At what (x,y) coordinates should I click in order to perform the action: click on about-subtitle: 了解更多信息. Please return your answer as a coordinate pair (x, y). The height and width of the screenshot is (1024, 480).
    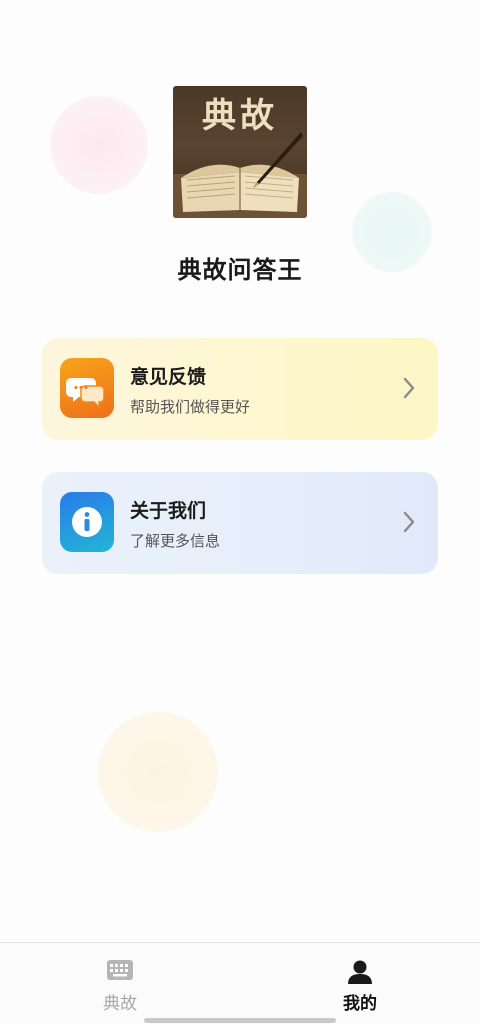
    Looking at the image, I should click on (175, 541).